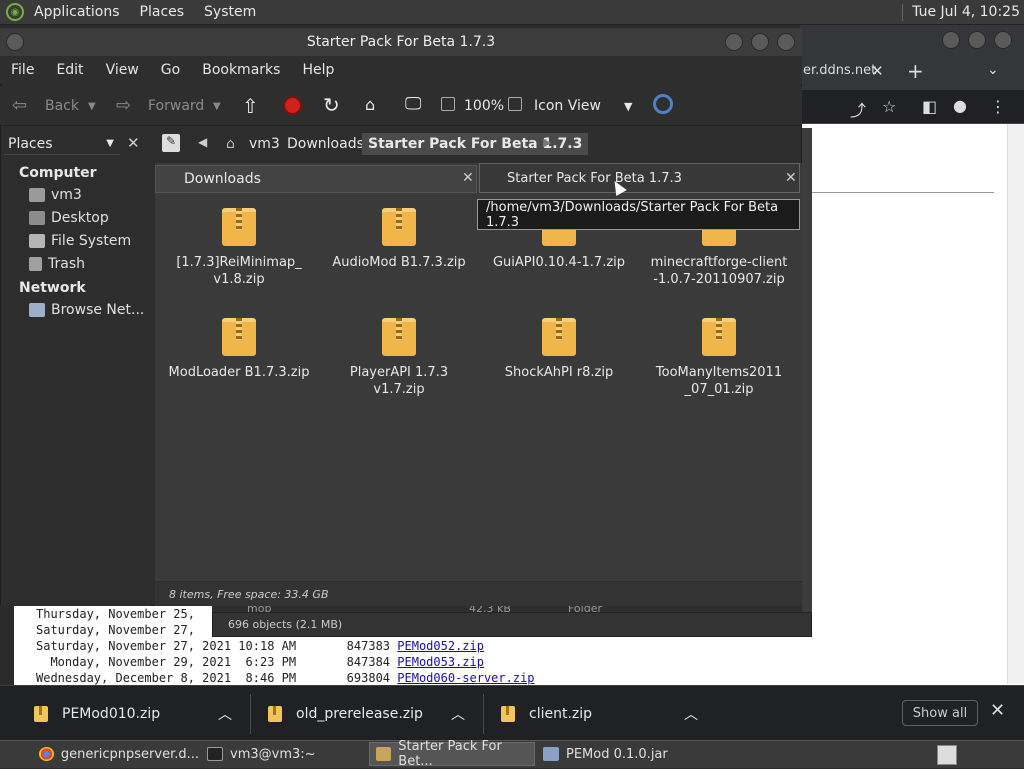 The height and width of the screenshot is (769, 1024). What do you see at coordinates (318, 70) in the screenshot?
I see `menu-help: Help` at bounding box center [318, 70].